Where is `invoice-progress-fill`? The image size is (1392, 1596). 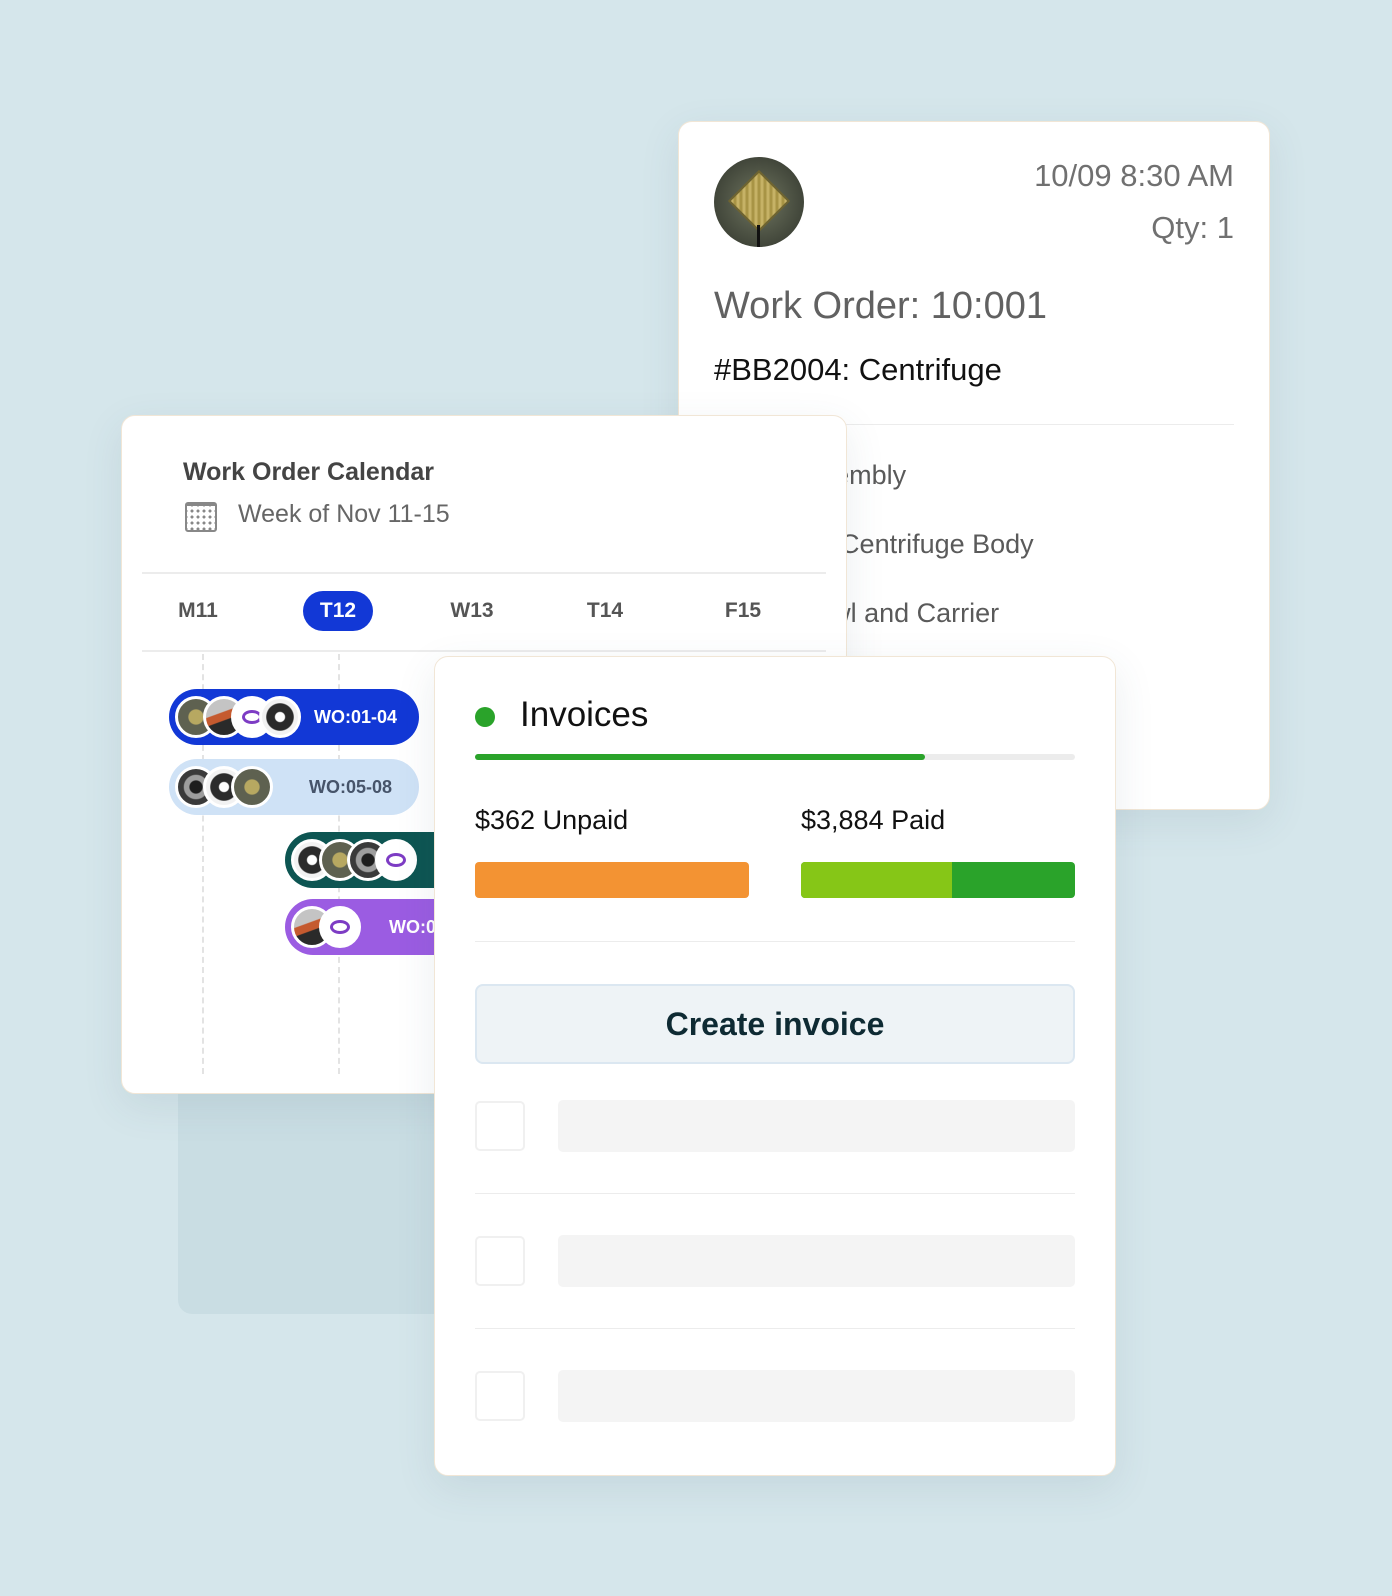 invoice-progress-fill is located at coordinates (700, 757).